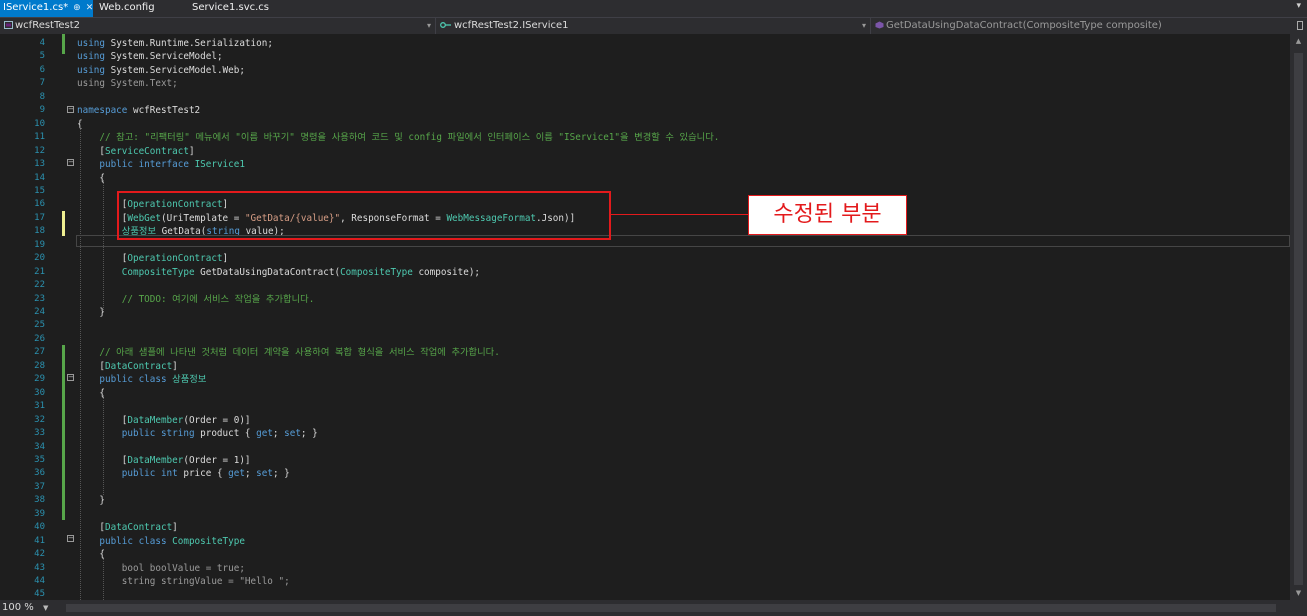  I want to click on code-line: 24 }, so click(645, 312).